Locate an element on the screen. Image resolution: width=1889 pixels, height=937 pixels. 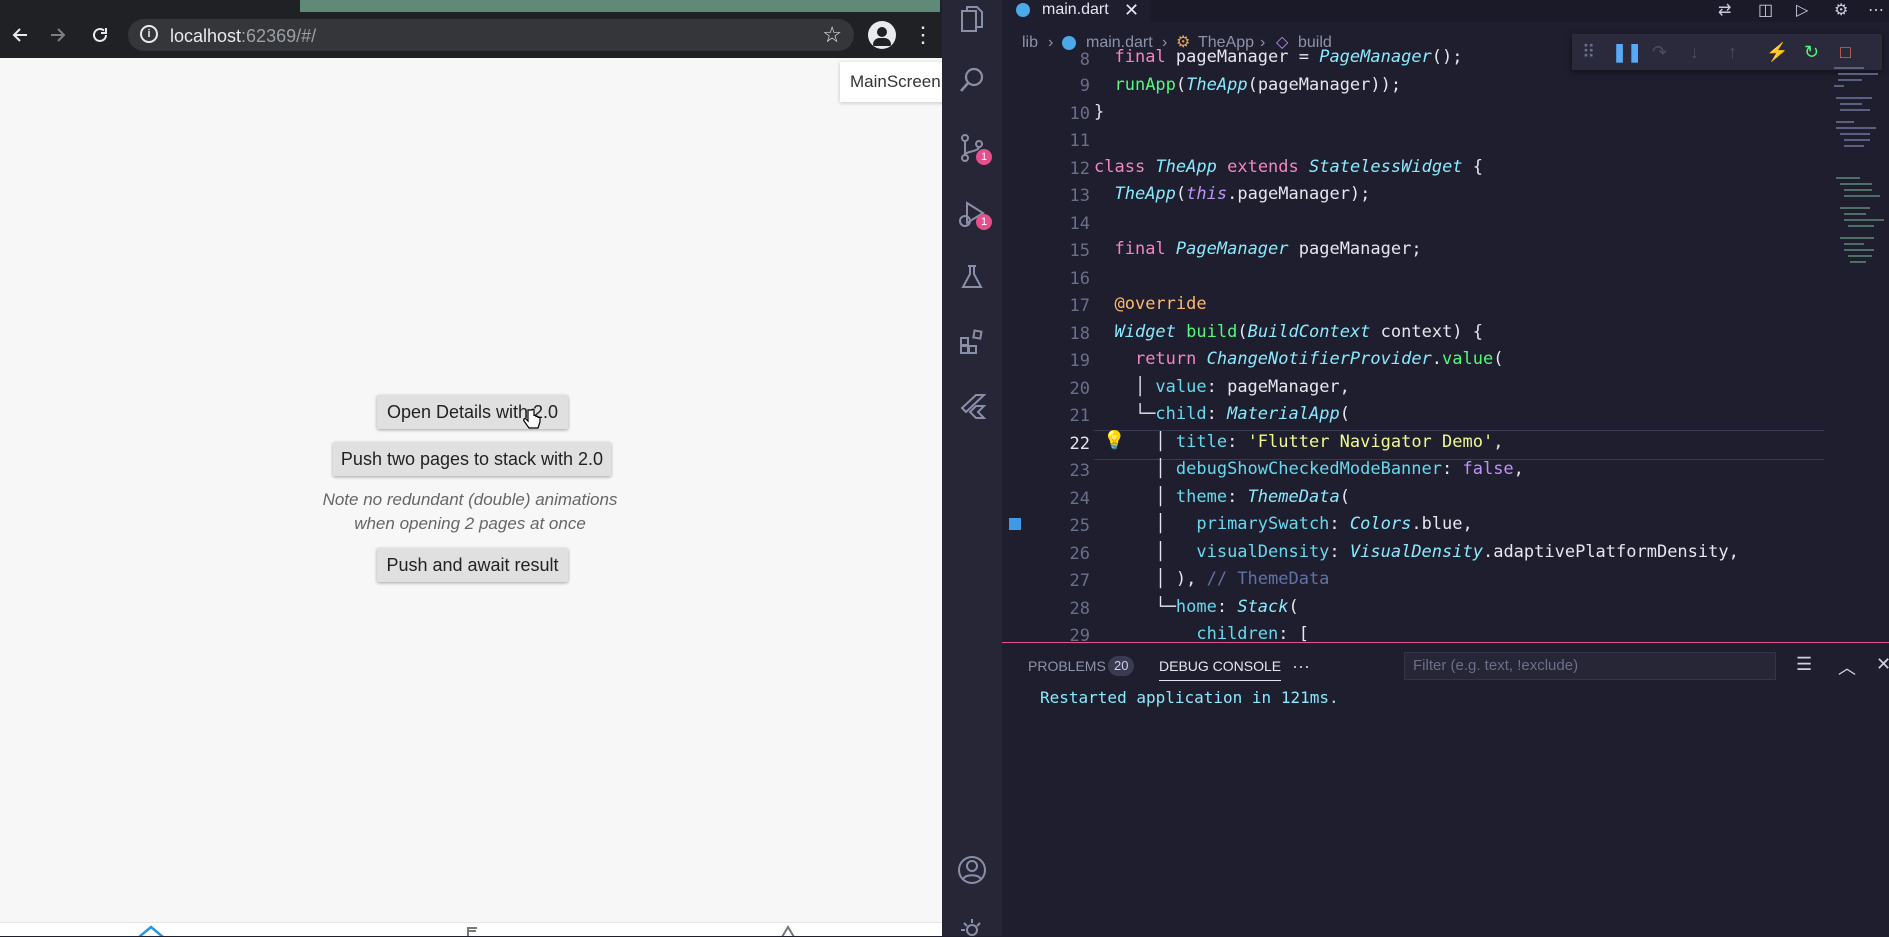
line-number: 28 is located at coordinates (1079, 609).